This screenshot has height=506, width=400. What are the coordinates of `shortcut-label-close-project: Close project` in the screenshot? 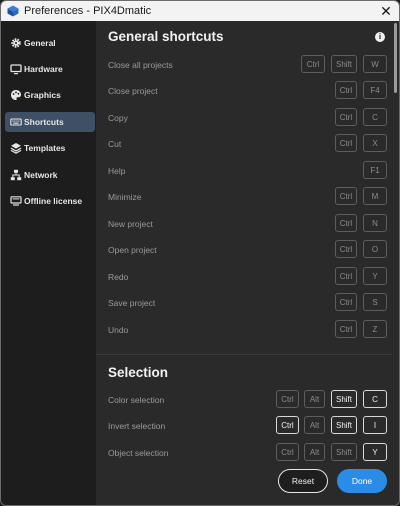 It's located at (133, 91).